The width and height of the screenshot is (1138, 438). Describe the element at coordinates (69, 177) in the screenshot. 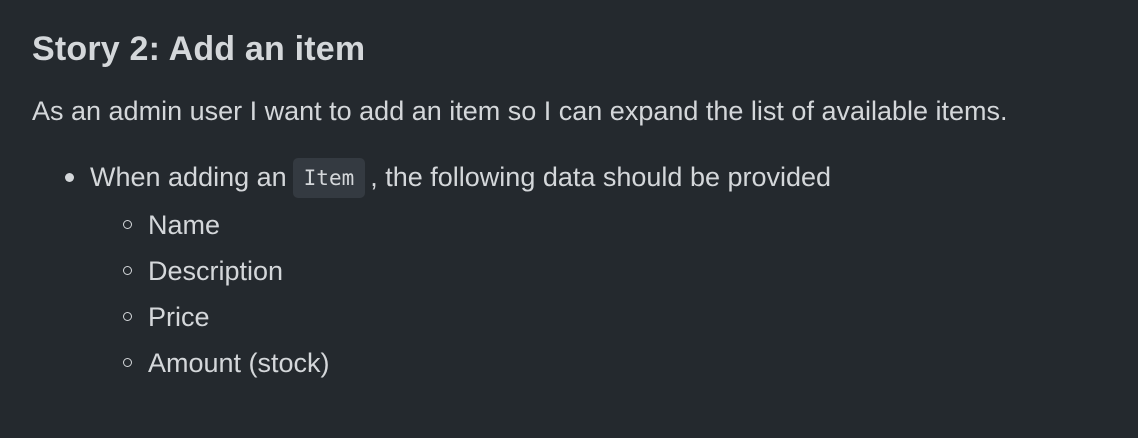

I see `bullet-disc-icon` at that location.